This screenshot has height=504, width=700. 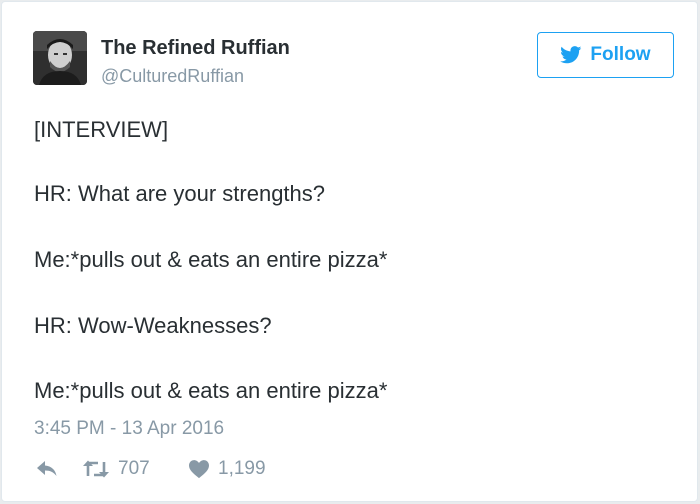 I want to click on like-button: 1,199, so click(x=227, y=469).